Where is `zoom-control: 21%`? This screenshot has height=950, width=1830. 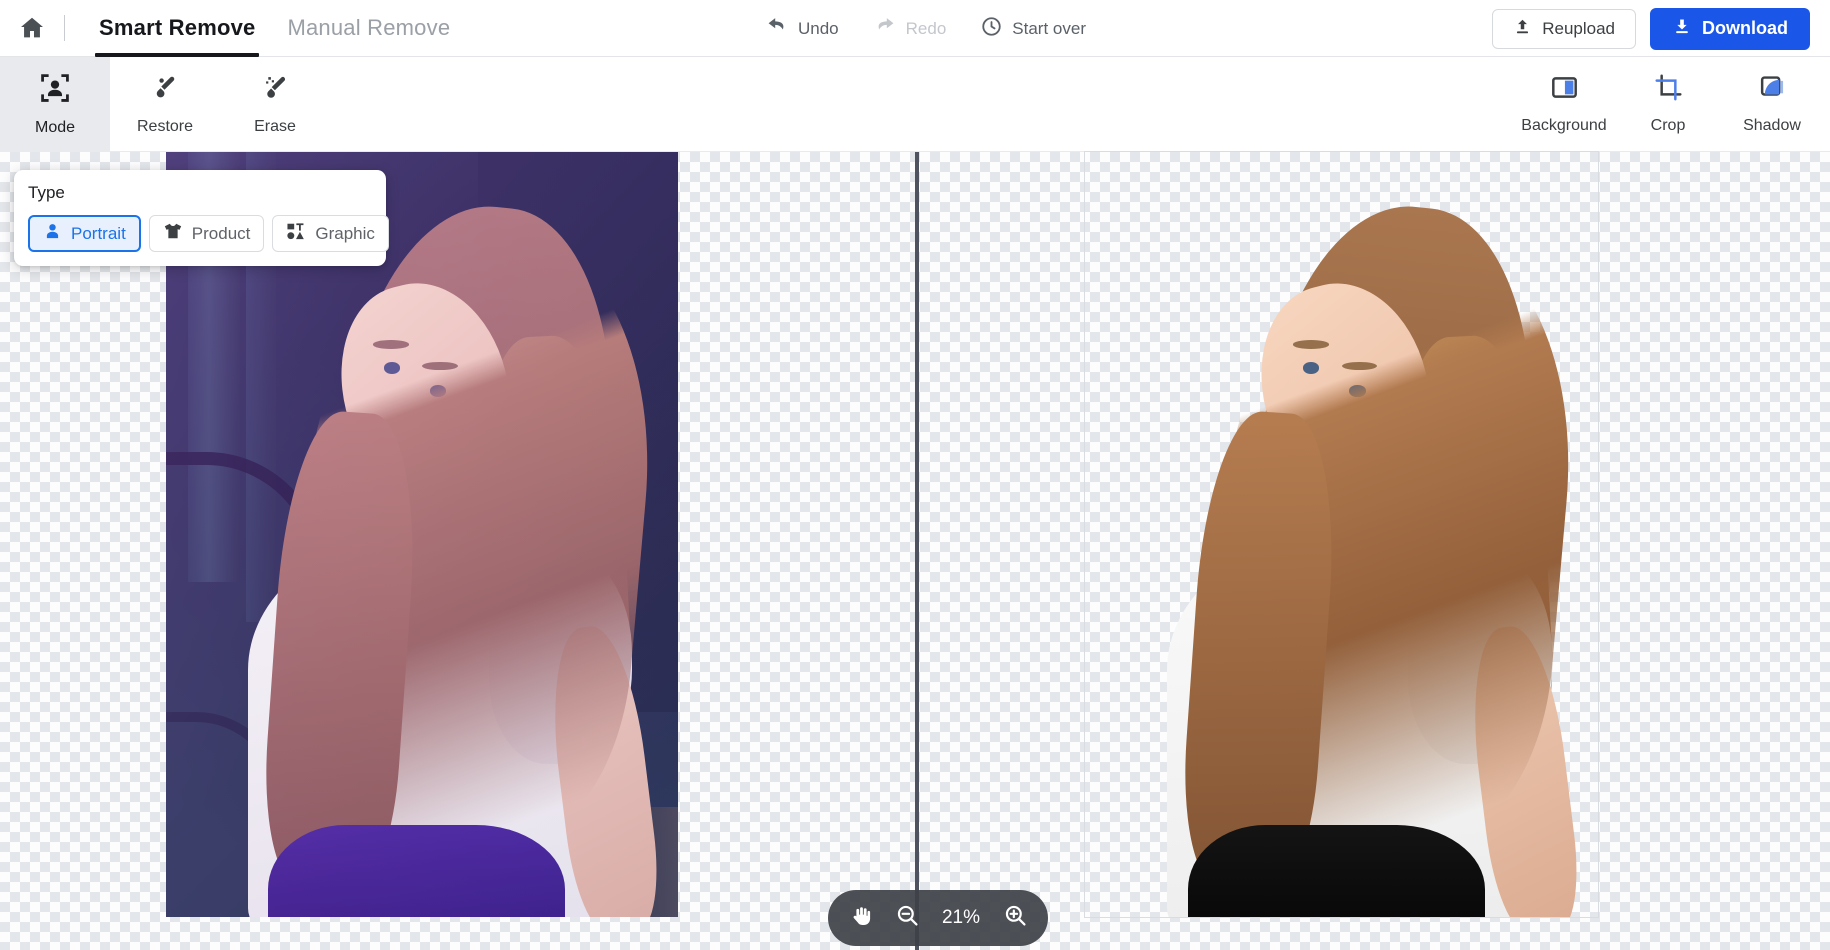
zoom-control: 21% is located at coordinates (938, 918).